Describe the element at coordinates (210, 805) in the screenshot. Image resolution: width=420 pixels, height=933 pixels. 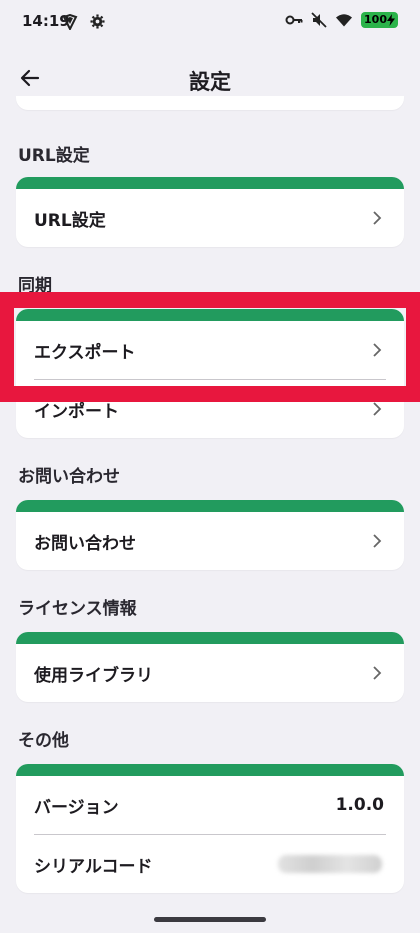
I see `version-row: バージョン 1.0.0` at that location.